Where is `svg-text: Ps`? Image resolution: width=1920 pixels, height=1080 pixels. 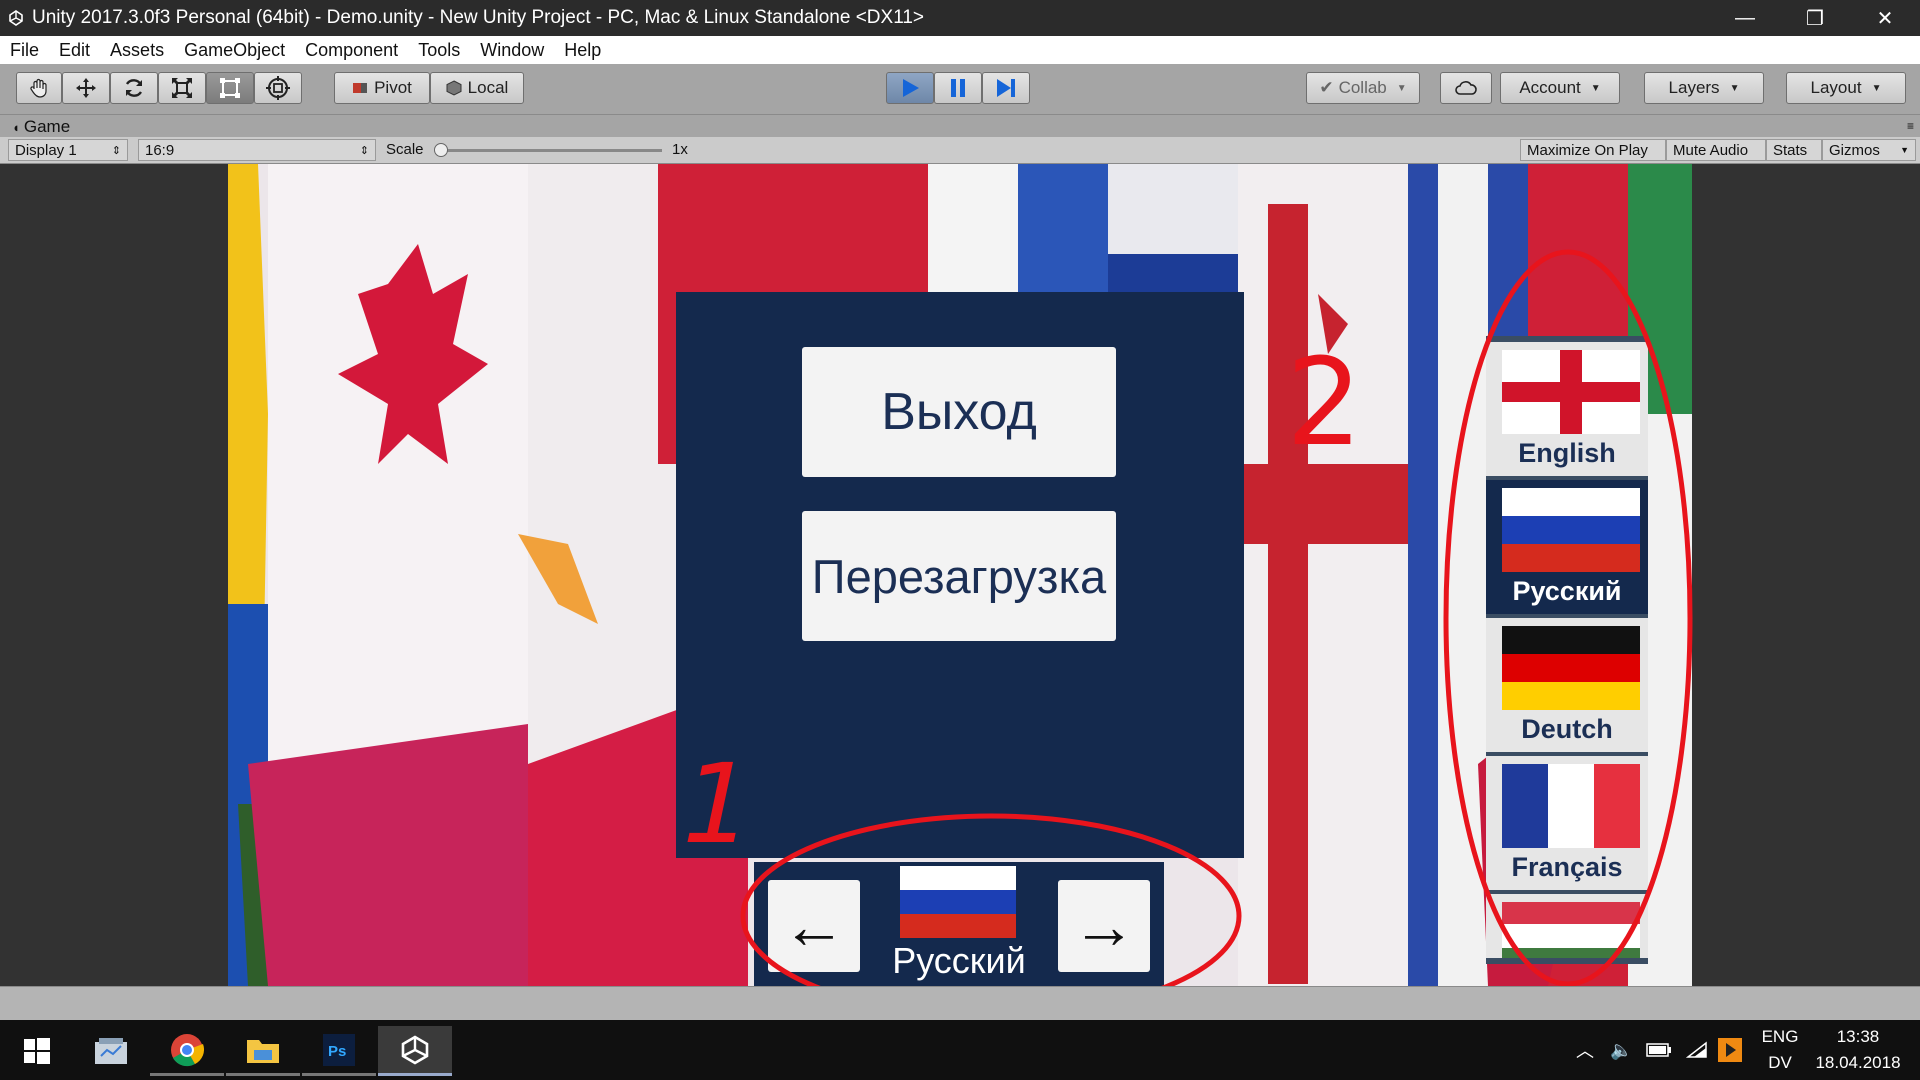 svg-text: Ps is located at coordinates (337, 1051).